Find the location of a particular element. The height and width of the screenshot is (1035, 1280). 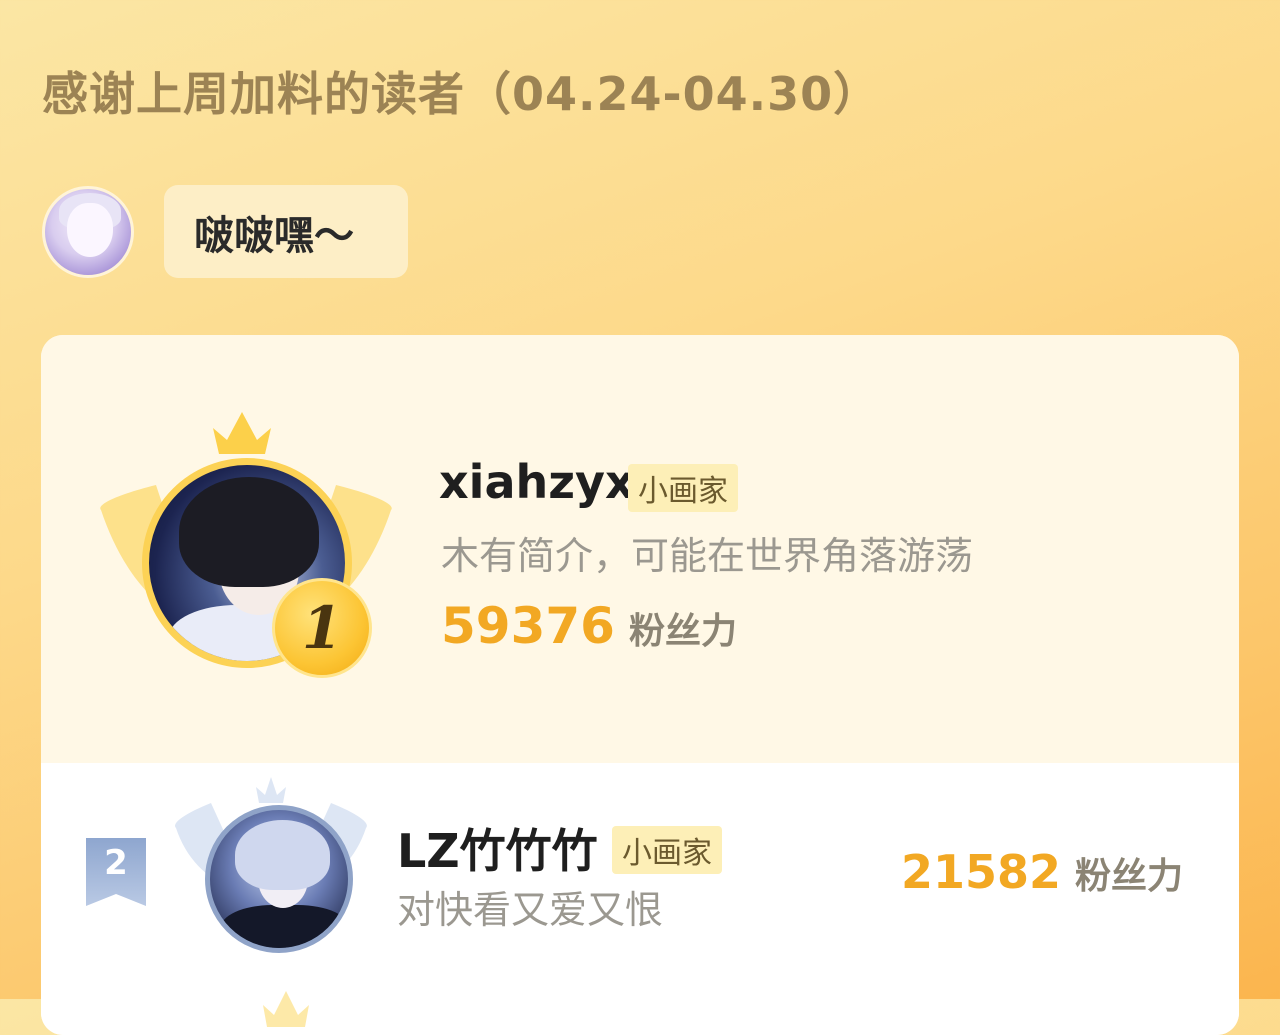

rank2-number: 2 is located at coordinates (116, 863).